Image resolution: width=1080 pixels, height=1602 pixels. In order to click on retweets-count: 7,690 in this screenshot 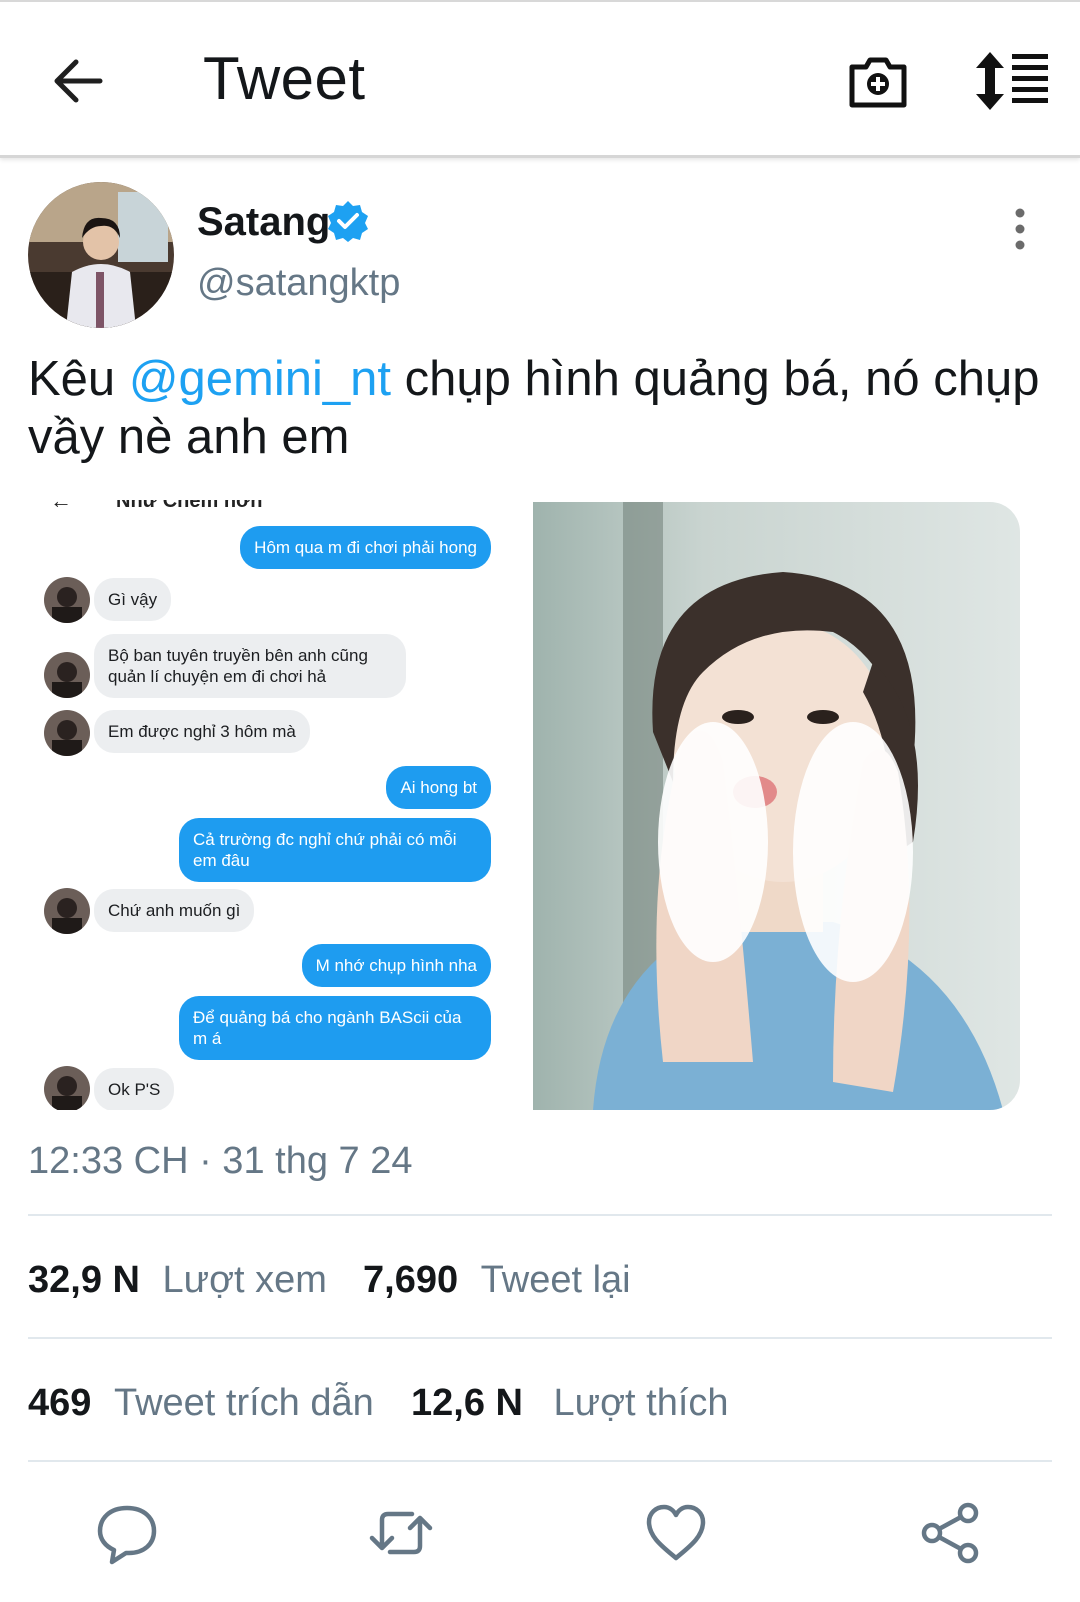, I will do `click(411, 1280)`.